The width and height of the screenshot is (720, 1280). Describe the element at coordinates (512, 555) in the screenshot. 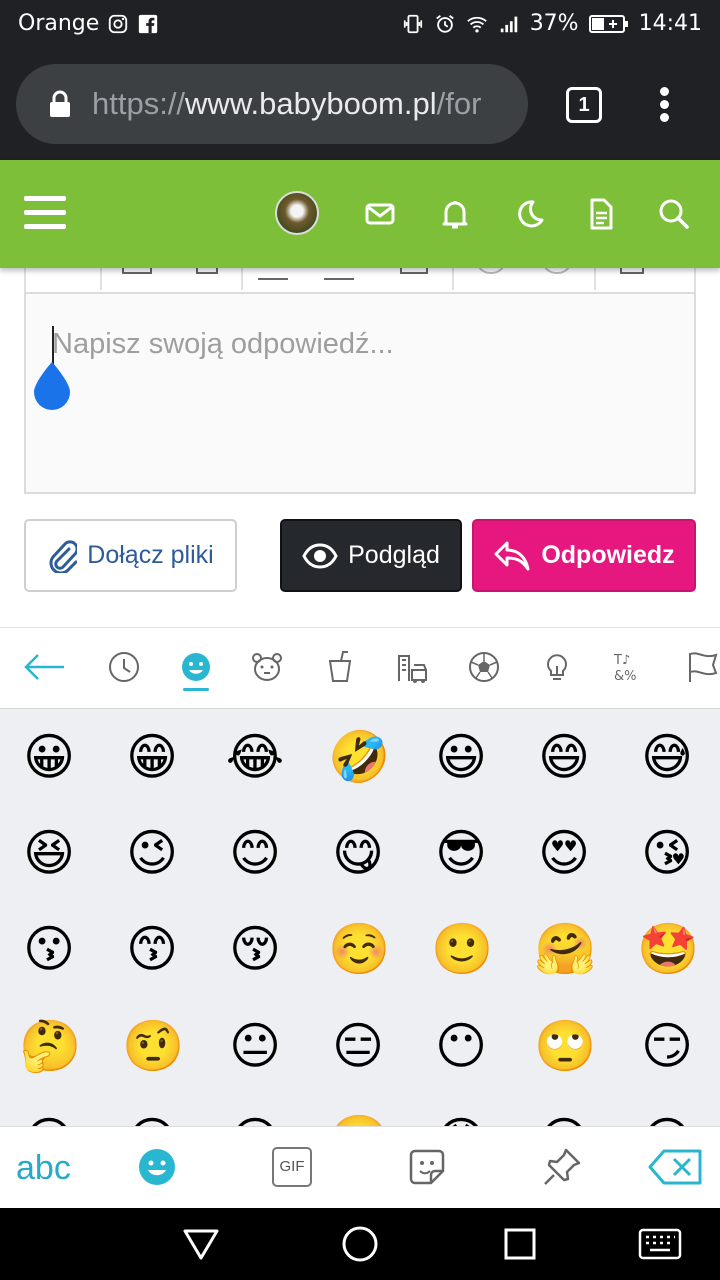

I see `reply-arrow-icon` at that location.